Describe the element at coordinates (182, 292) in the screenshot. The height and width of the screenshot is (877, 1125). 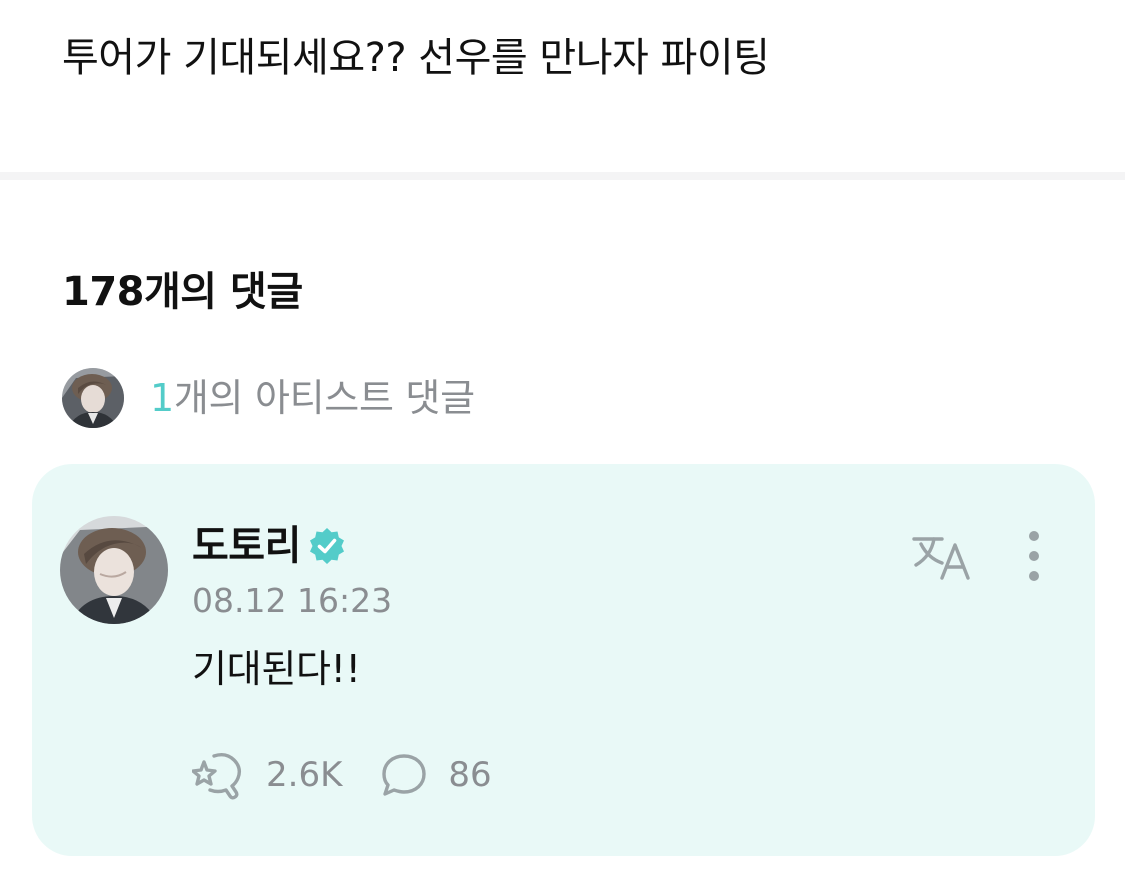
I see `comments-count-heading: 178개의 댓글` at that location.